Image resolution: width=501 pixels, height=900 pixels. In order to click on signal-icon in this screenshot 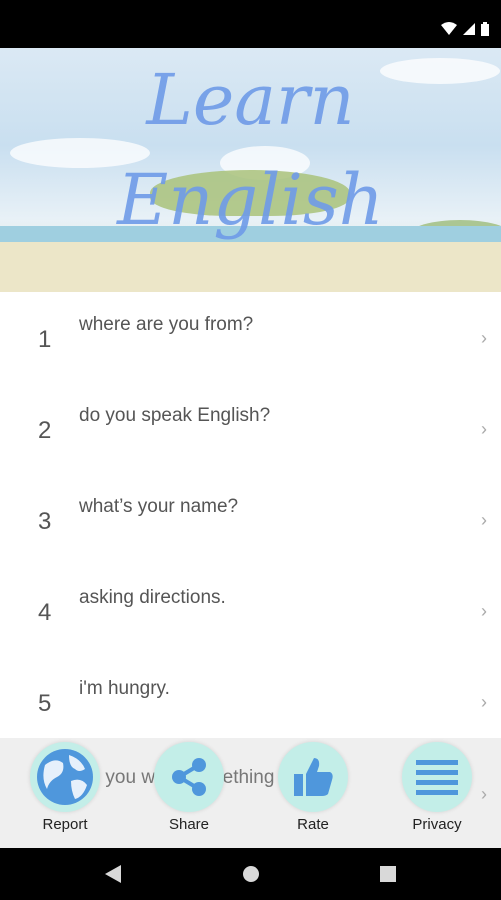, I will do `click(469, 29)`.